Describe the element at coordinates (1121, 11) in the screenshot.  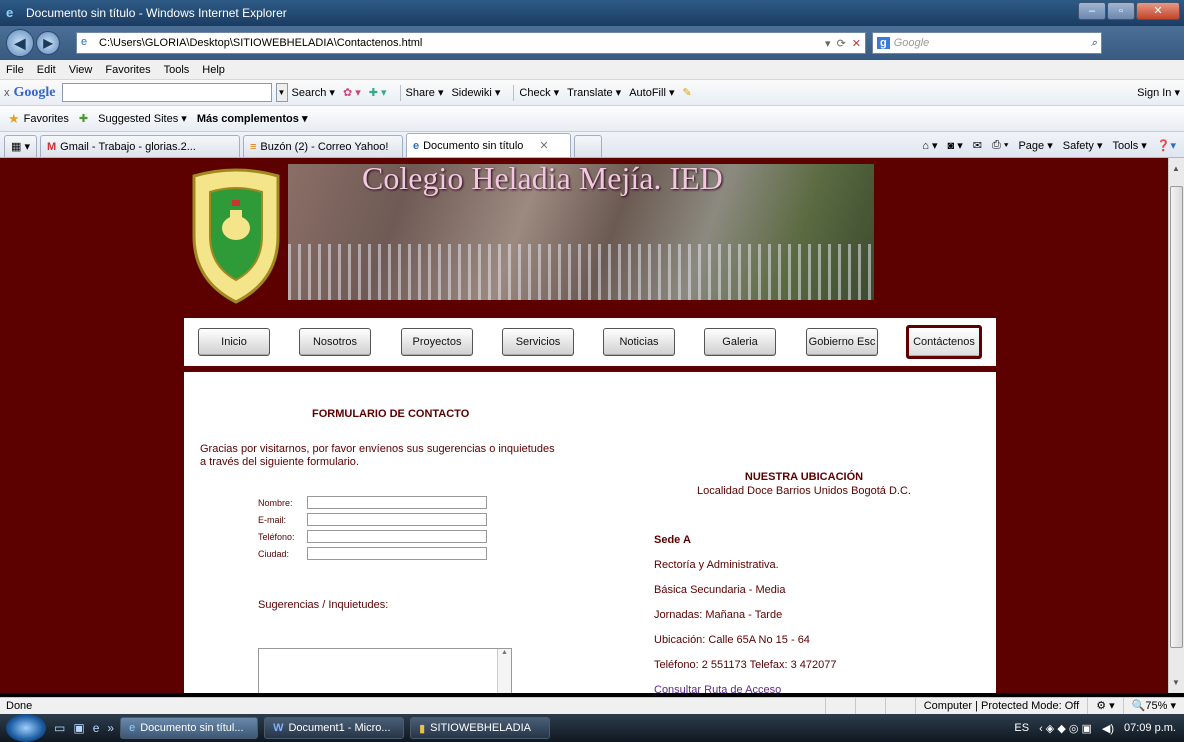
I see `maximize-button: ▫` at that location.